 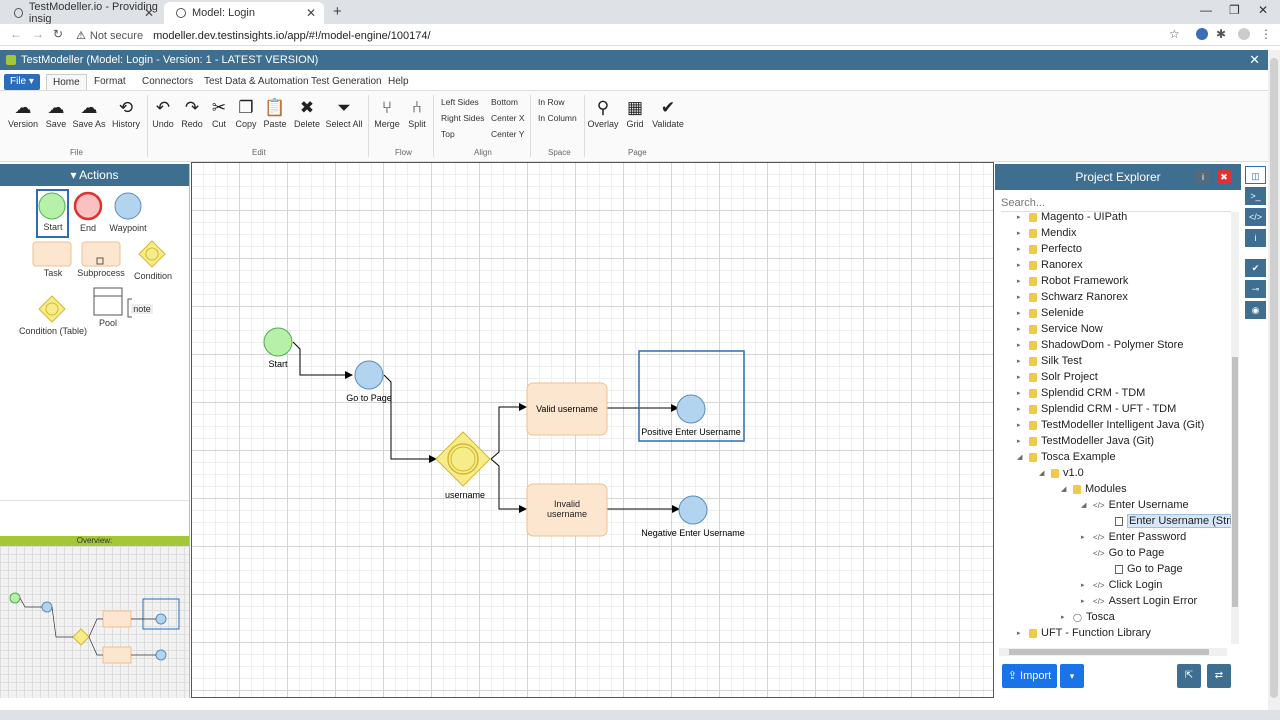 What do you see at coordinates (94, 622) in the screenshot?
I see `overview-minimap` at bounding box center [94, 622].